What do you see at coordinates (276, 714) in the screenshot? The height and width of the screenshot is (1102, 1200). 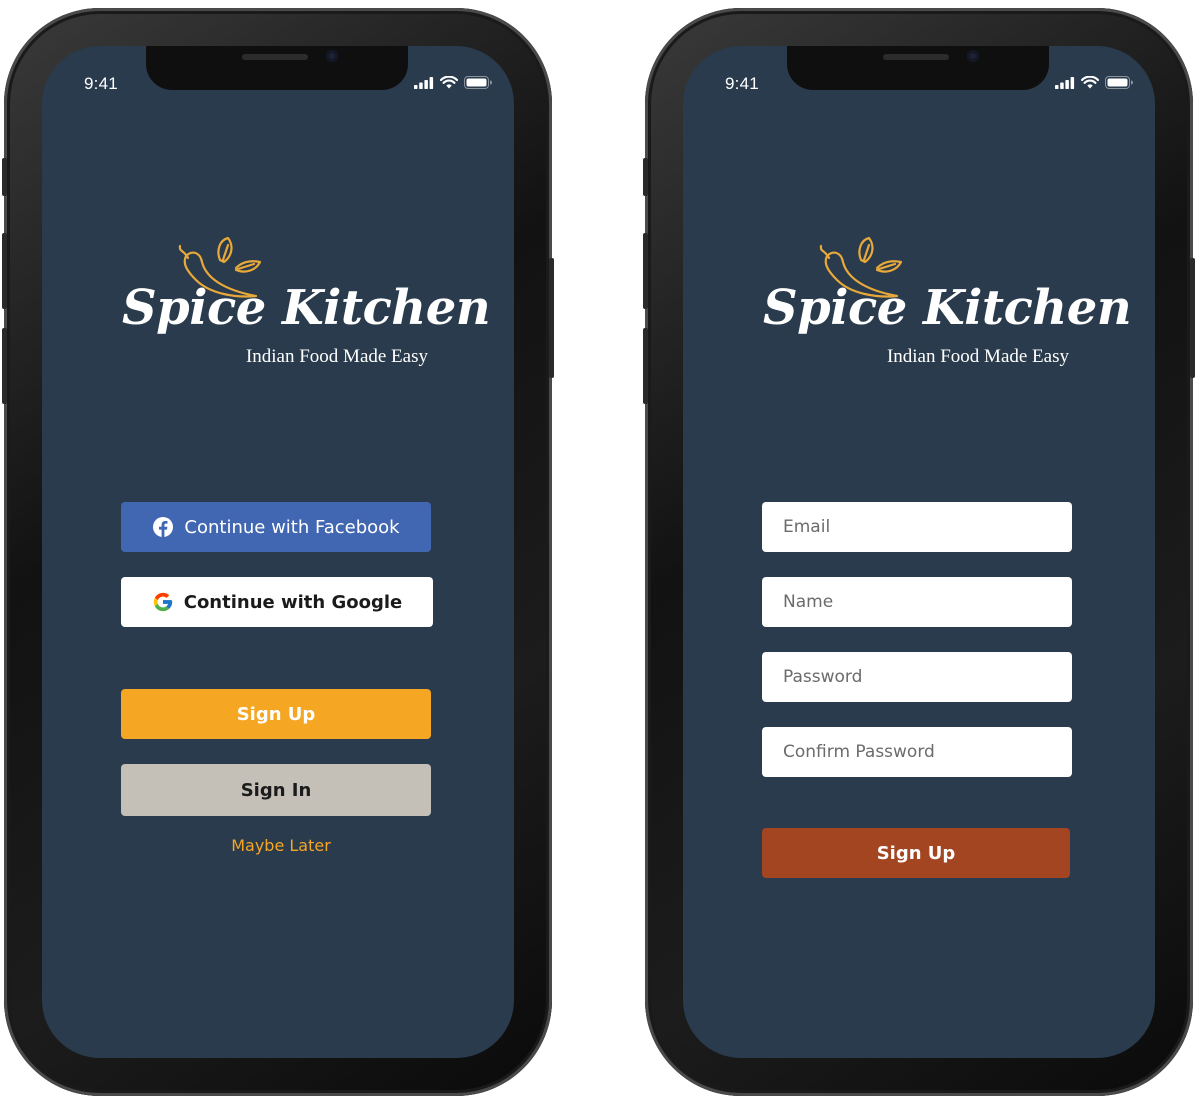 I see `sign-up-button: Sign Up` at bounding box center [276, 714].